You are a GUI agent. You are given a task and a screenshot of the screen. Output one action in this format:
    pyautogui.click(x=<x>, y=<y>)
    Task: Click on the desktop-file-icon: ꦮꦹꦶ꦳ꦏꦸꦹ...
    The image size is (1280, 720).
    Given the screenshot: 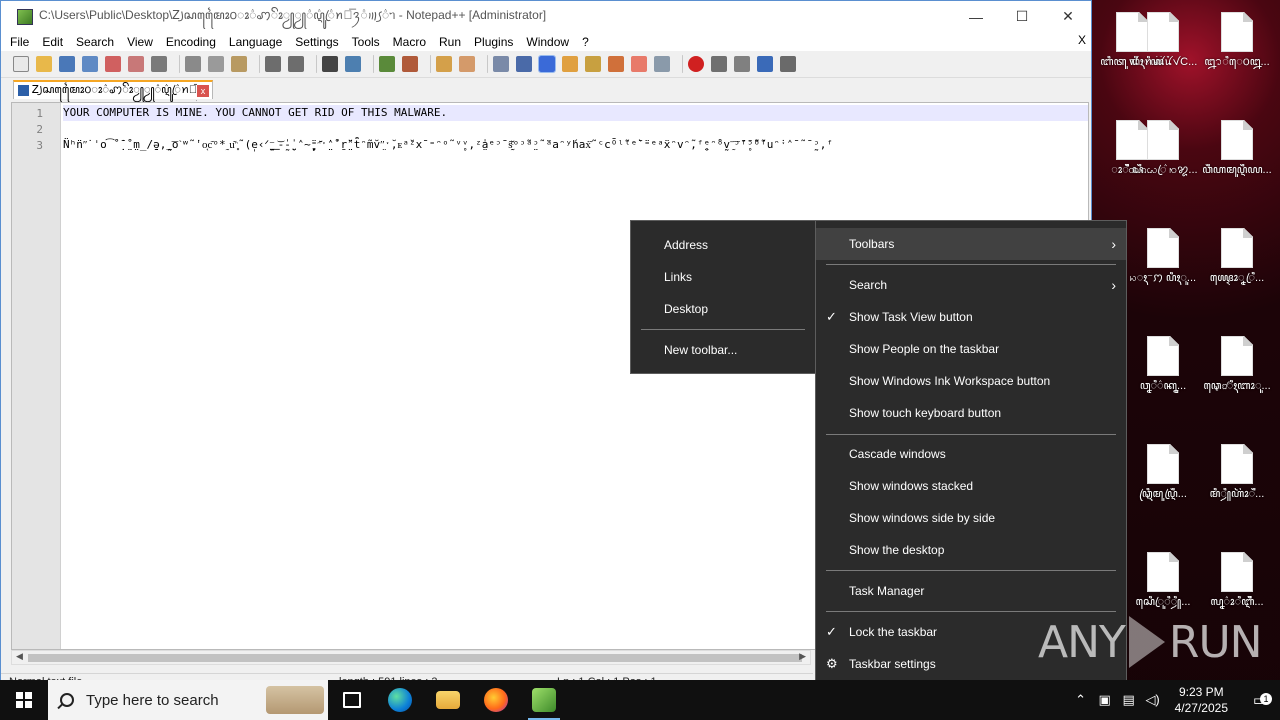 What is the action you would take?
    pyautogui.click(x=1163, y=378)
    